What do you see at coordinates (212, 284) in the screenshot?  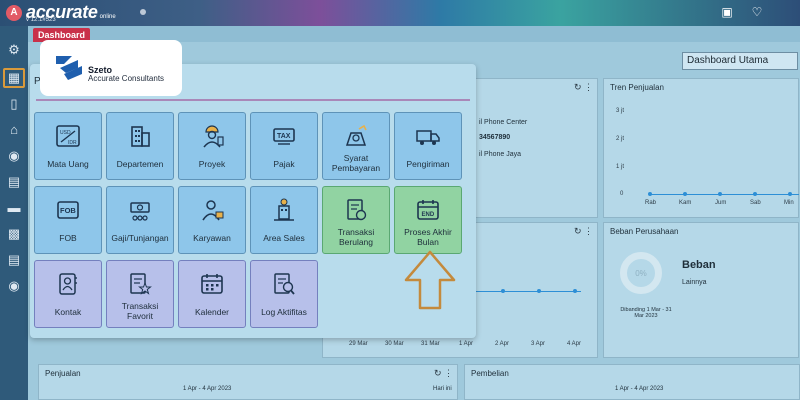 I see `calendar-icon` at bounding box center [212, 284].